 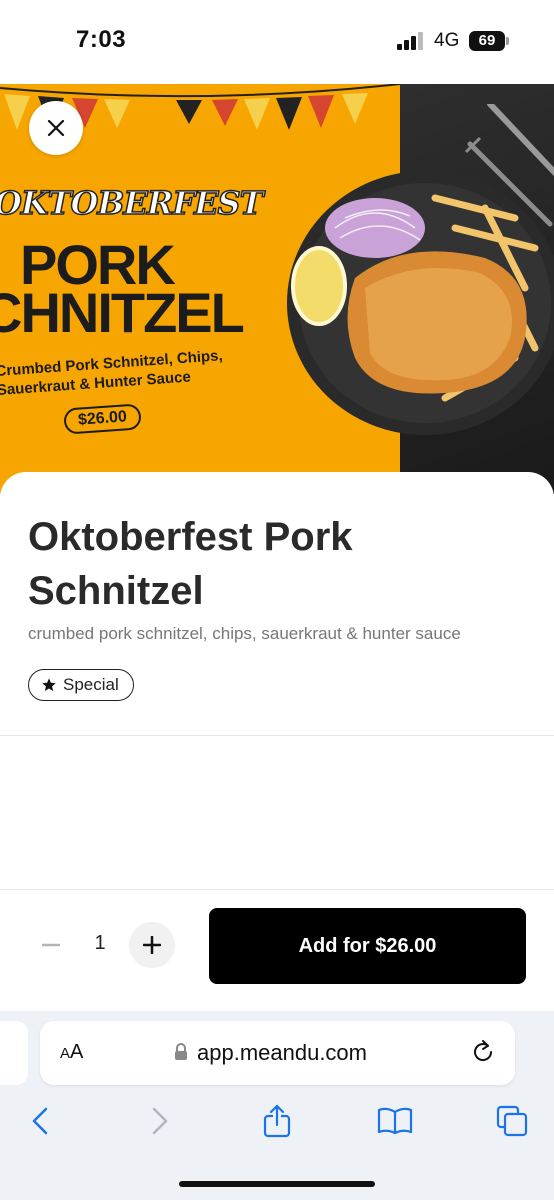 I want to click on hero-price: $26.00, so click(x=102, y=419).